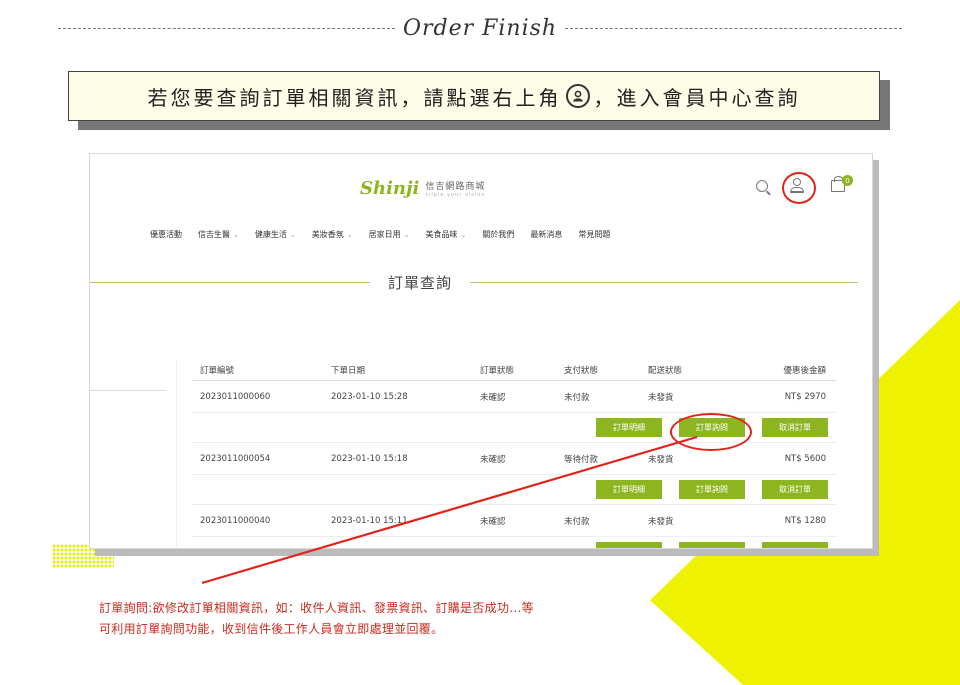 Image resolution: width=960 pixels, height=685 pixels. What do you see at coordinates (348, 370) in the screenshot?
I see `column-header: 下單日期` at bounding box center [348, 370].